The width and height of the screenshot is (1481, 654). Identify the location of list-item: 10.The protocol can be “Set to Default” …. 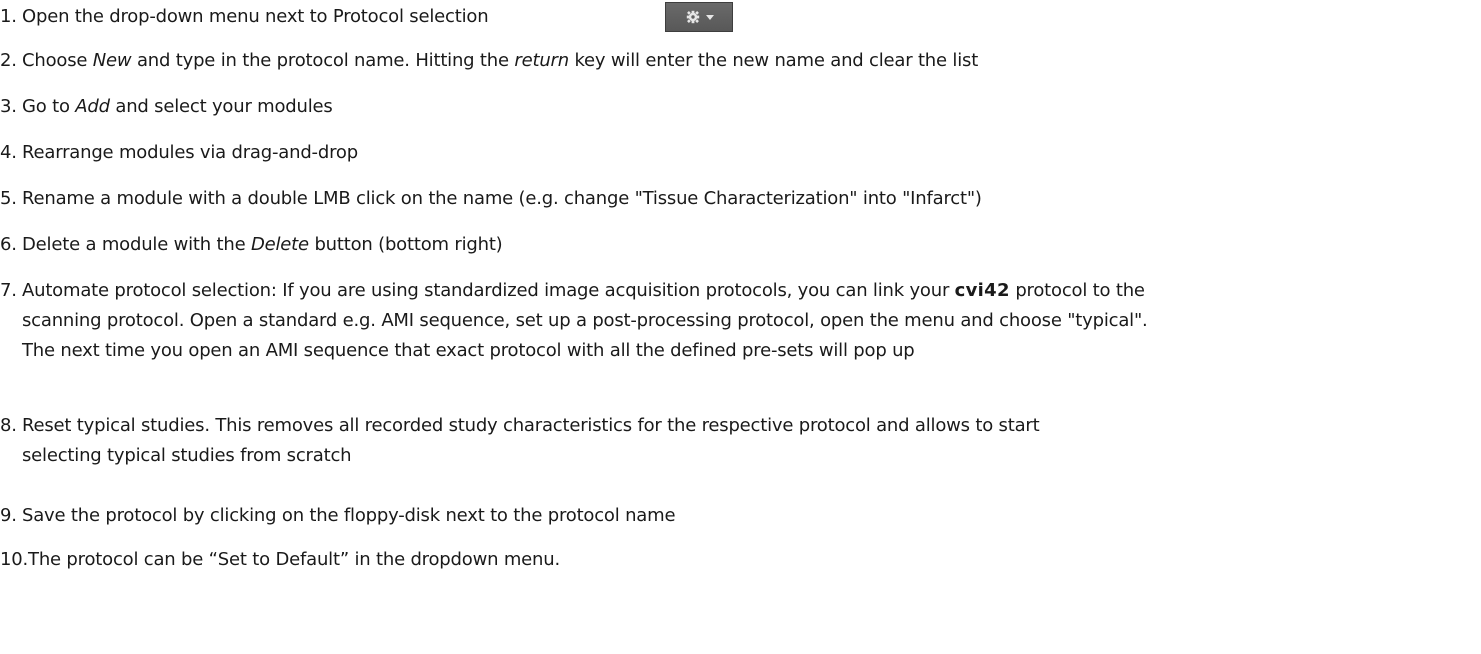
(735, 560).